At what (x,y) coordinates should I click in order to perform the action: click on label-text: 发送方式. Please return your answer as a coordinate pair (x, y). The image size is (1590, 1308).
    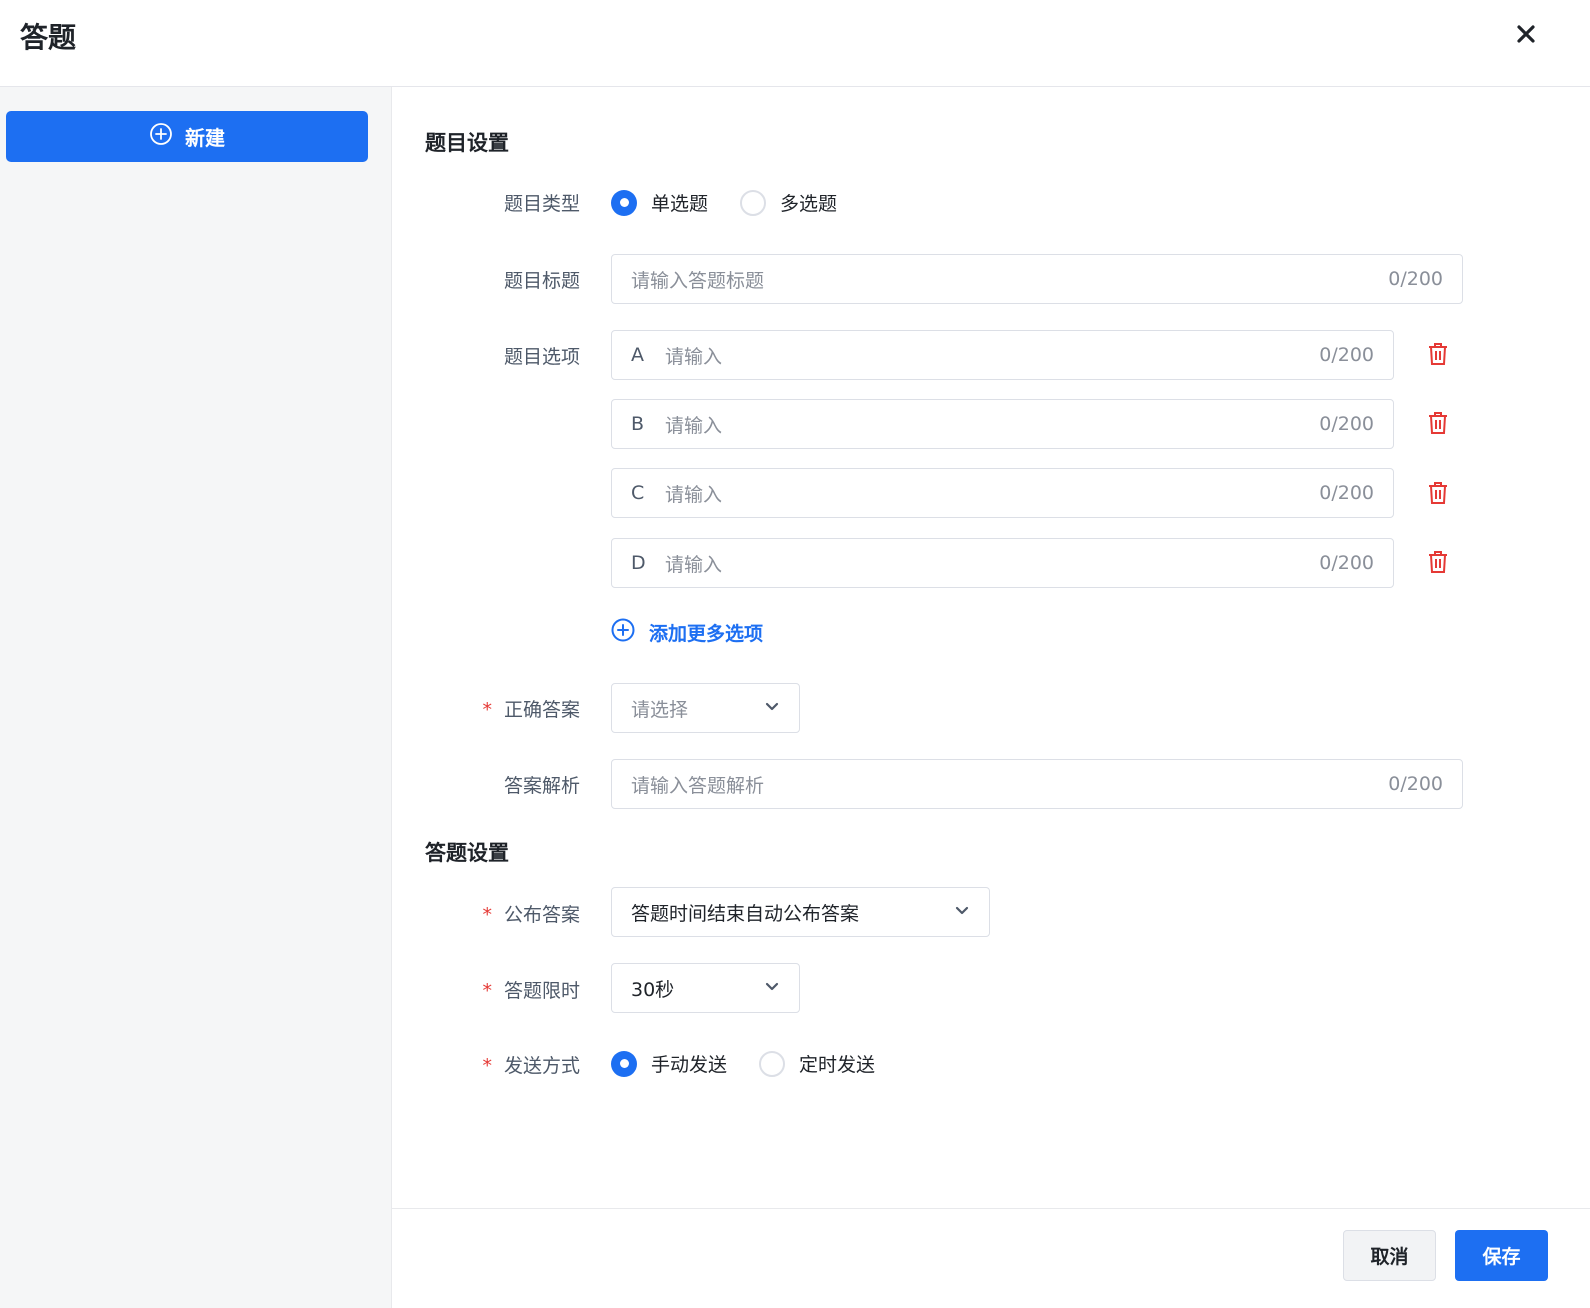
    Looking at the image, I should click on (541, 1066).